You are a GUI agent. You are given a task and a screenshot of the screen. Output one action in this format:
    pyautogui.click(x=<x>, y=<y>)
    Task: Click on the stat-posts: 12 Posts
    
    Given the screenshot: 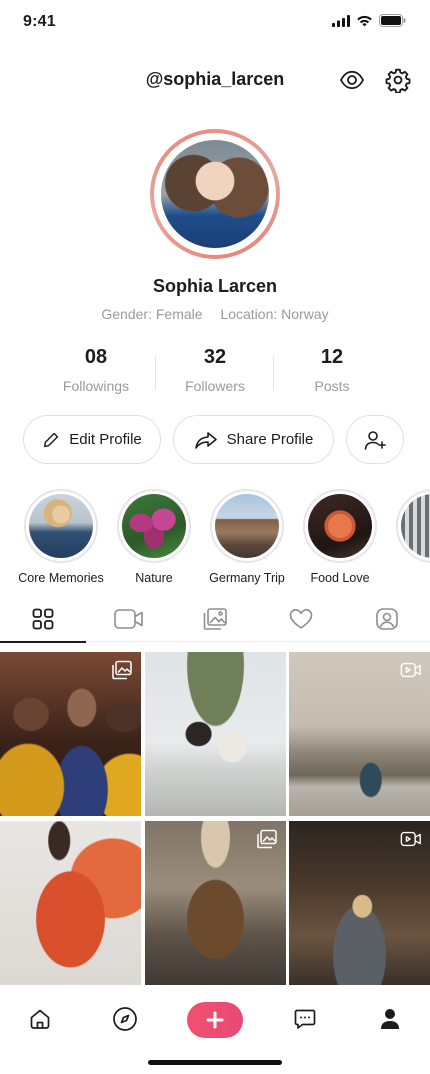 What is the action you would take?
    pyautogui.click(x=332, y=370)
    